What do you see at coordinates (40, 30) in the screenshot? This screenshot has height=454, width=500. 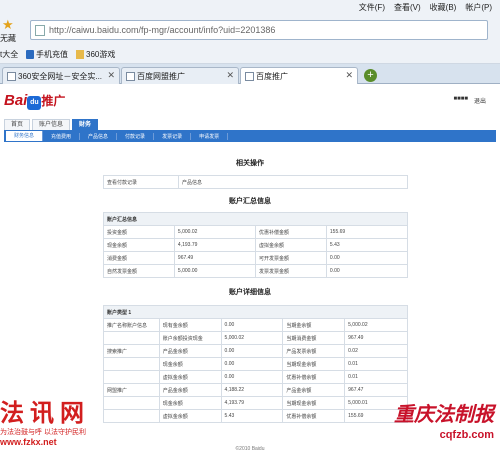 I see `page-icon` at bounding box center [40, 30].